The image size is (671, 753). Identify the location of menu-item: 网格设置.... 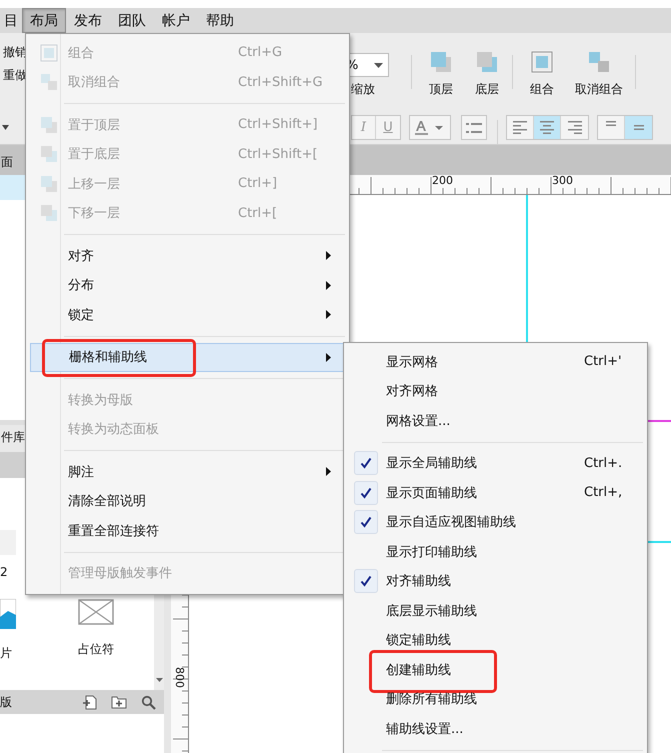
(495, 421).